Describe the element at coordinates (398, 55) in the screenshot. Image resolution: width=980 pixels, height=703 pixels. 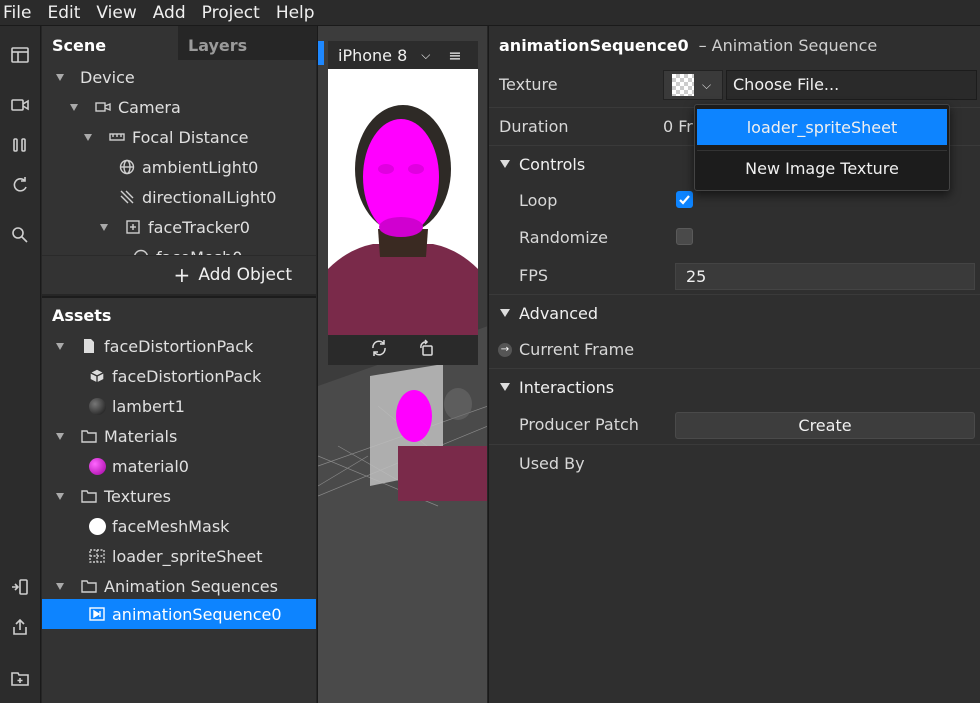
I see `device-selector: iPhone 8 ⌵ ≡` at that location.